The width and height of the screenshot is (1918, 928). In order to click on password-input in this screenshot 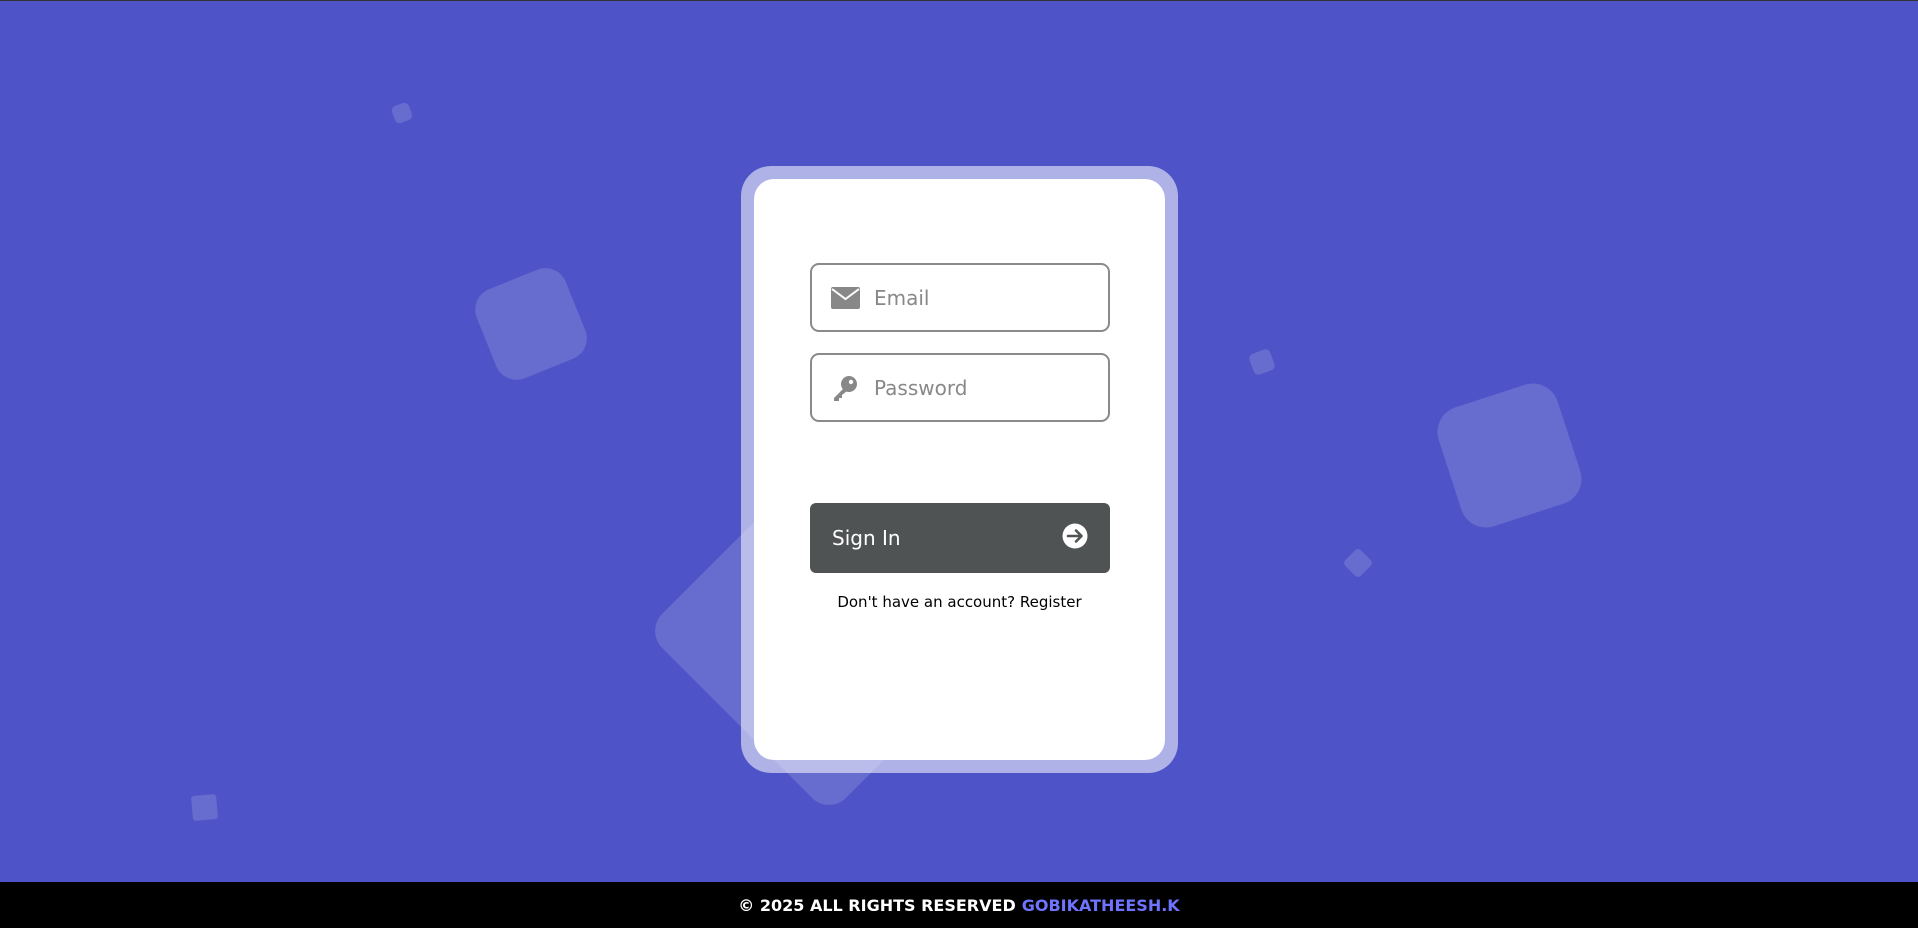, I will do `click(984, 387)`.